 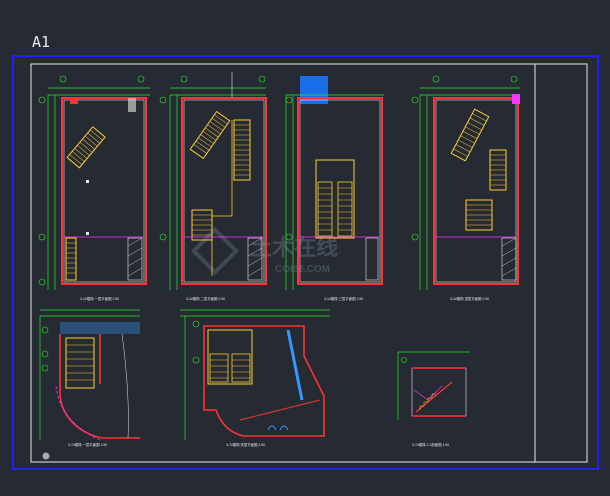 I want to click on stair-plan-5: 3-7#楼梯 一层平面图 1:50, so click(x=89, y=384).